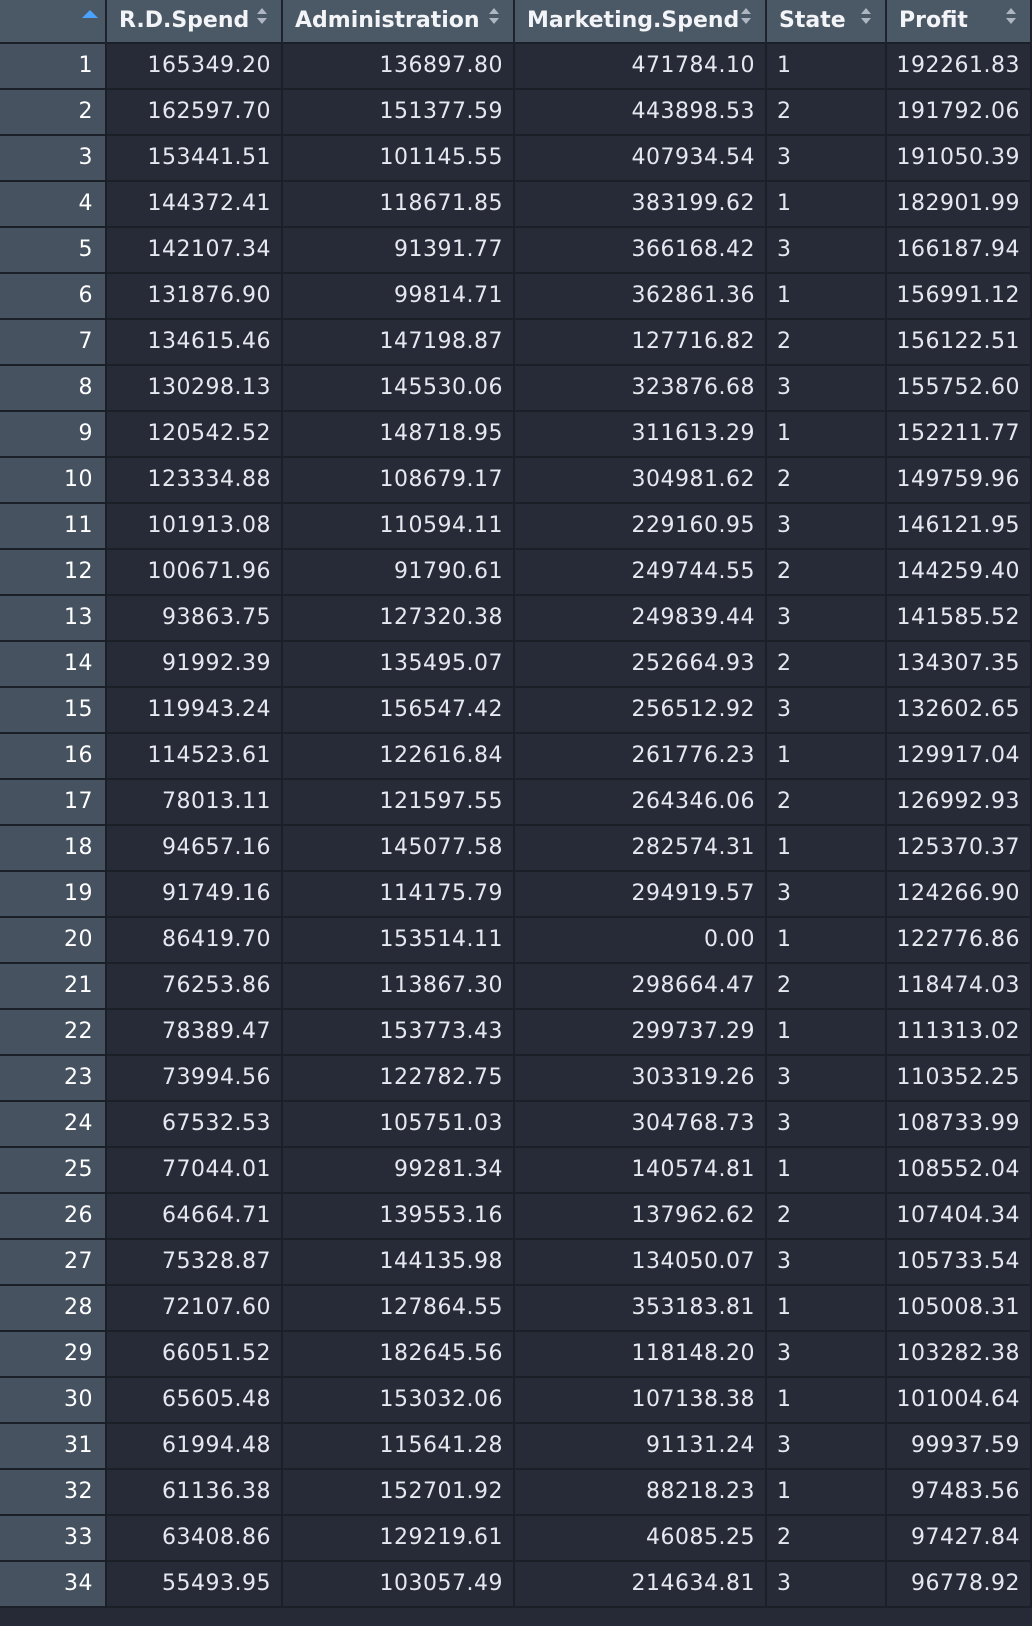 Image resolution: width=1032 pixels, height=1626 pixels. I want to click on cell-profit: 125370.37, so click(959, 848).